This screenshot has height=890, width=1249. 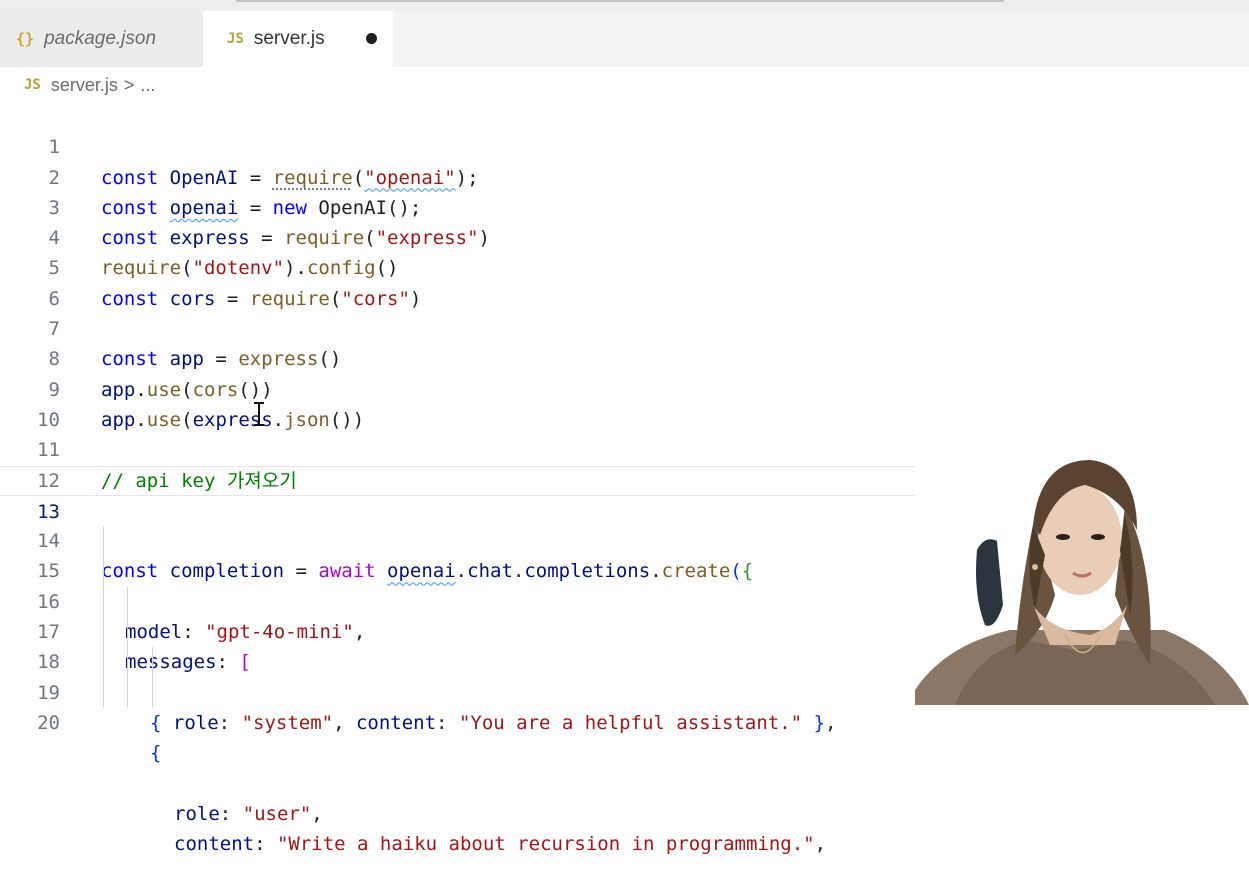 What do you see at coordinates (624, 145) in the screenshot?
I see `code-line: 1 const OpenAI = require("openai");` at bounding box center [624, 145].